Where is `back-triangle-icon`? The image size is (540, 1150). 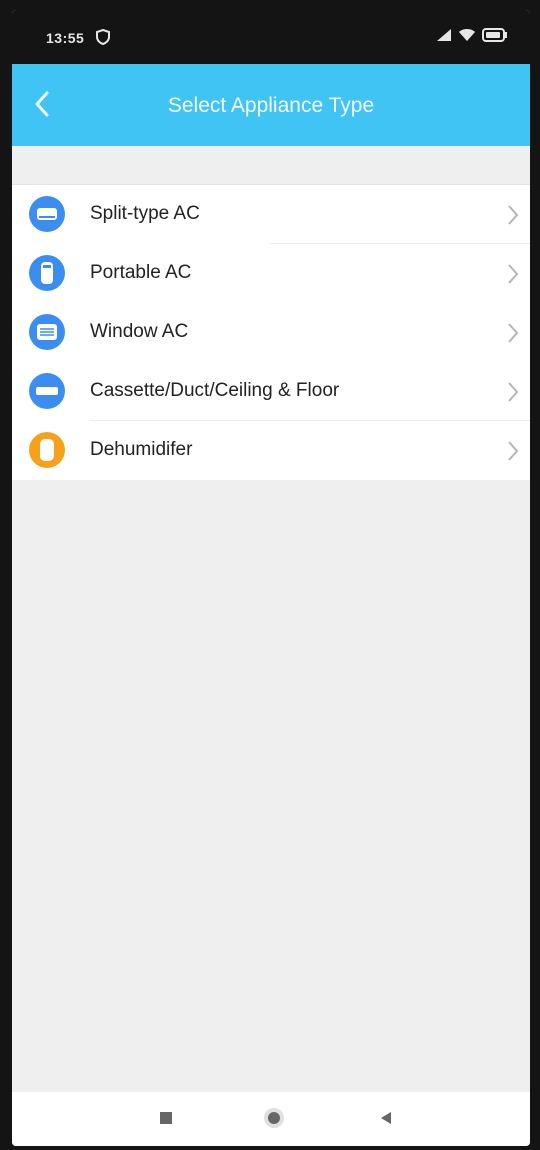
back-triangle-icon is located at coordinates (386, 1120).